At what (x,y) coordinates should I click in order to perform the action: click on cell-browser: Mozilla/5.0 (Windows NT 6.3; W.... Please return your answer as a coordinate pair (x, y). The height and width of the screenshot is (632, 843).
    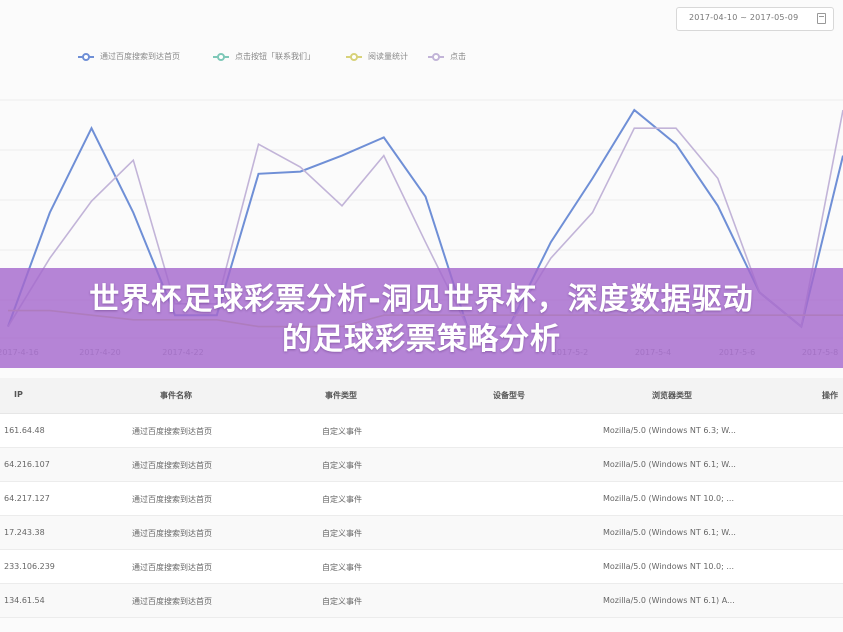
    Looking at the image, I should click on (669, 430).